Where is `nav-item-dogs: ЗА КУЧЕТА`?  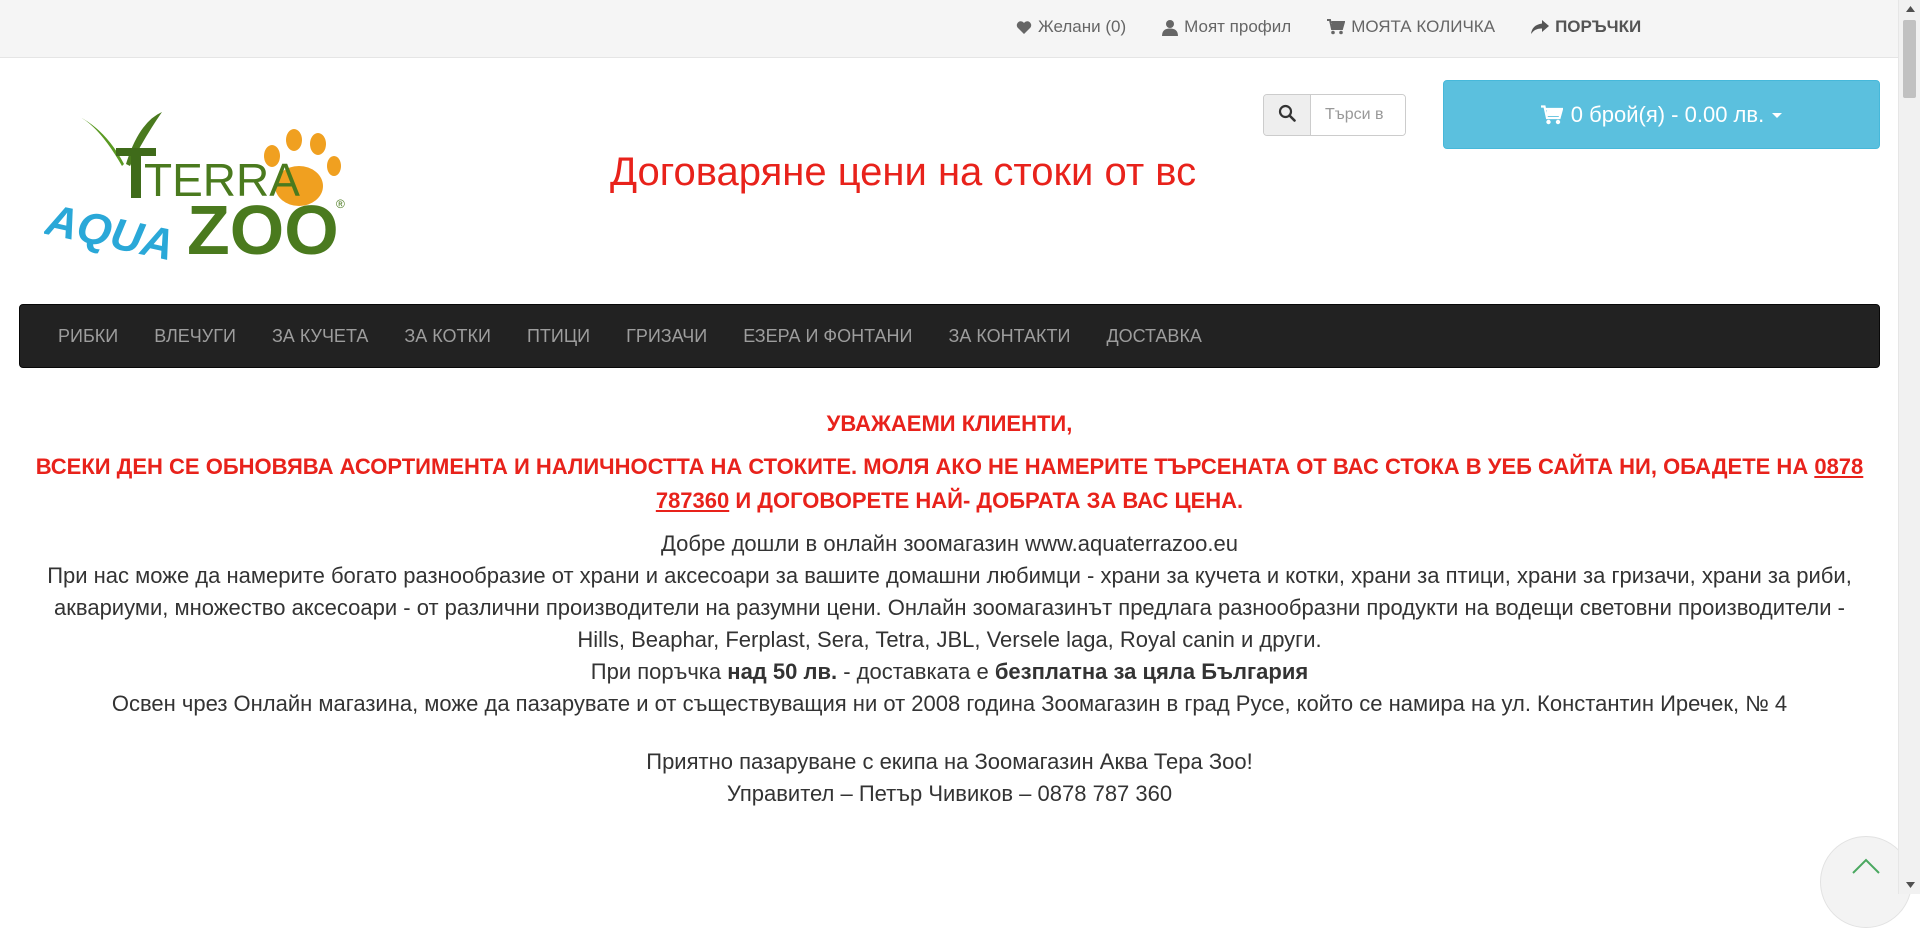
nav-item-dogs: ЗА КУЧЕТА is located at coordinates (320, 336).